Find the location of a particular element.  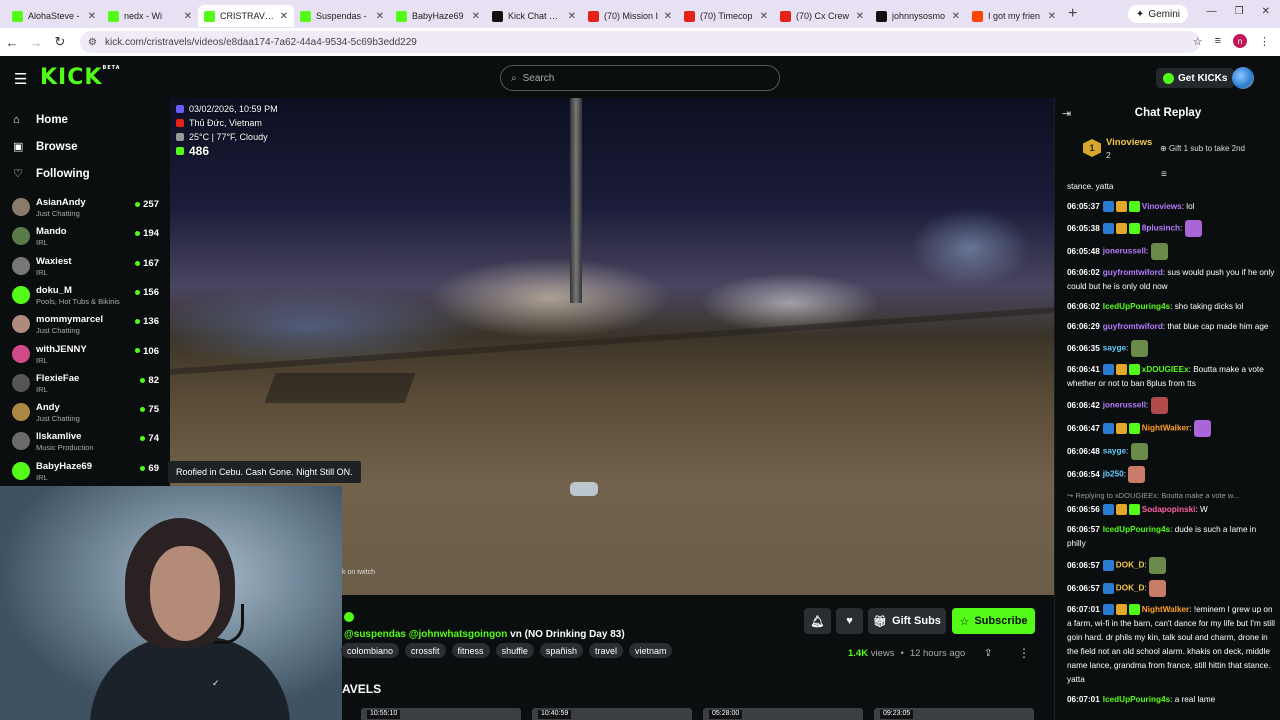

browser-tab: I got my frien ✕ is located at coordinates (1014, 16).